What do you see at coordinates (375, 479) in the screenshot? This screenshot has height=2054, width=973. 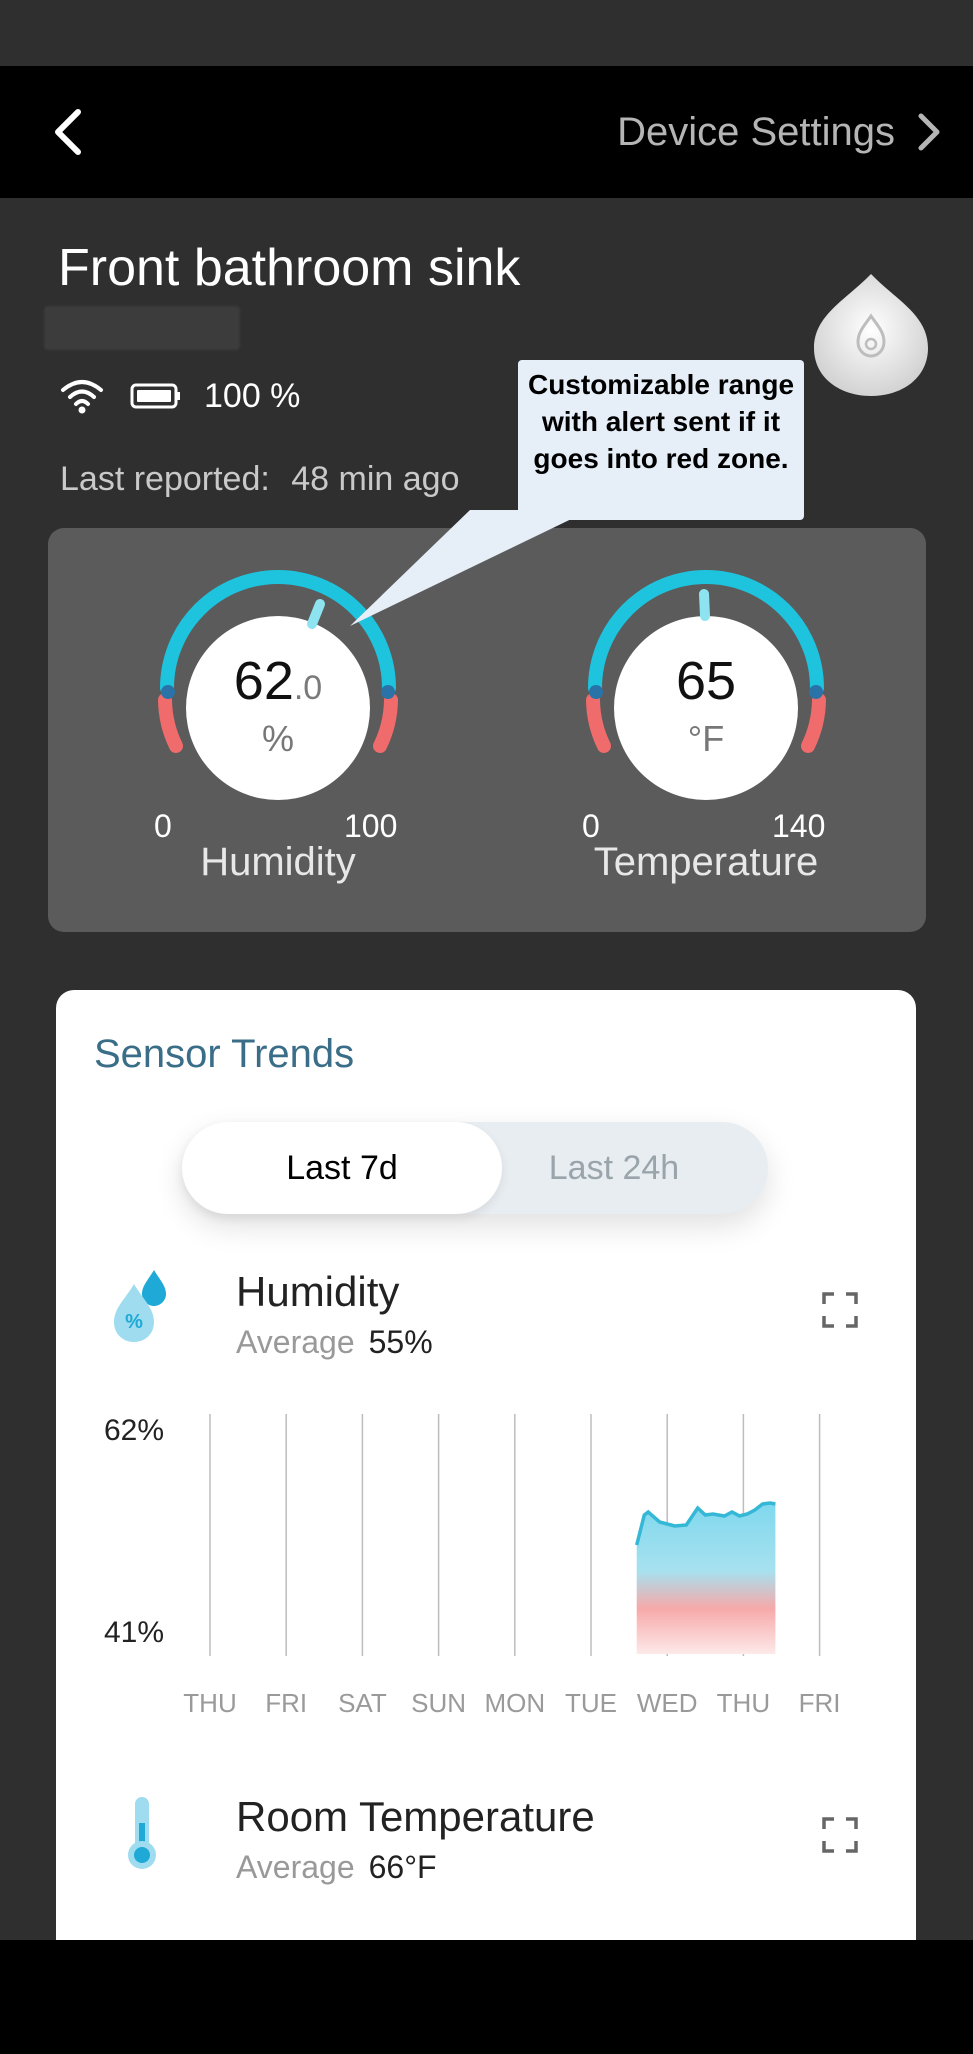 I see `last-reported-value: 48 min ago` at bounding box center [375, 479].